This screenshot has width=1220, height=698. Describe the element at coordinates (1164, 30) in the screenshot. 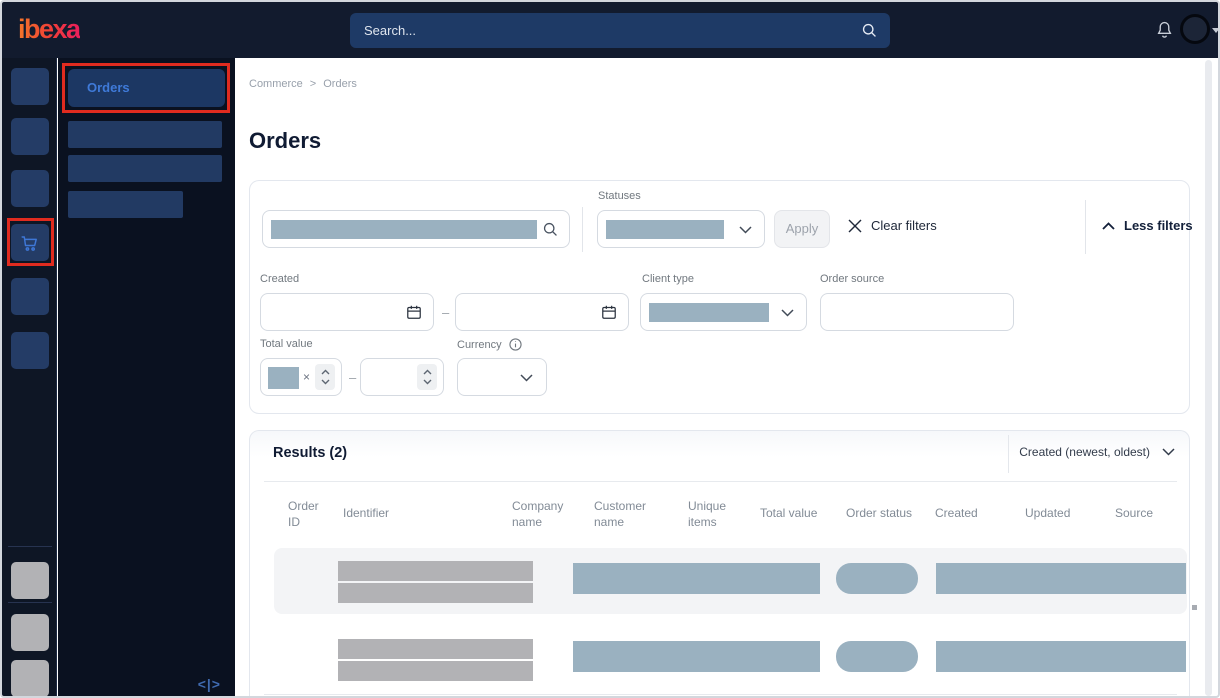

I see `notifications-bell-icon` at that location.